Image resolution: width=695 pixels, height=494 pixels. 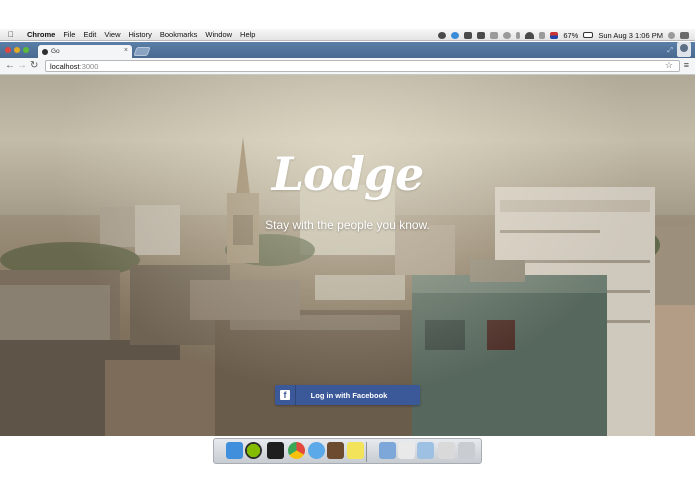 I want to click on dock-separator, so click(x=366, y=452).